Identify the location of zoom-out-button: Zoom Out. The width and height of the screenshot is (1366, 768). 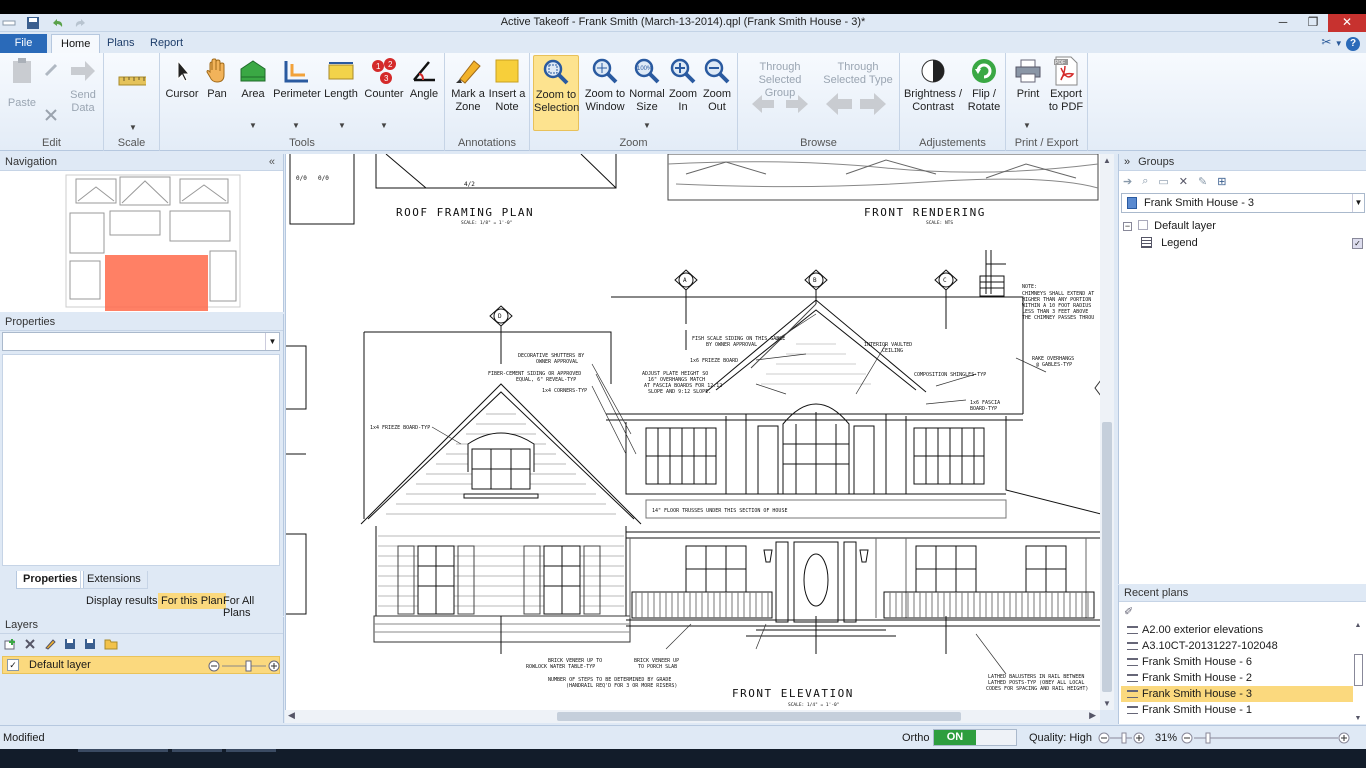
(717, 85).